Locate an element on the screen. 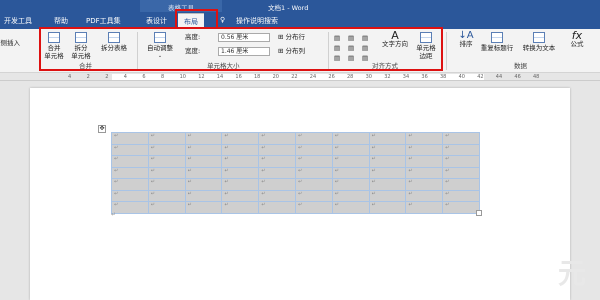 The image size is (600, 300). convert-text-button: 转换为文本 is located at coordinates (539, 42).